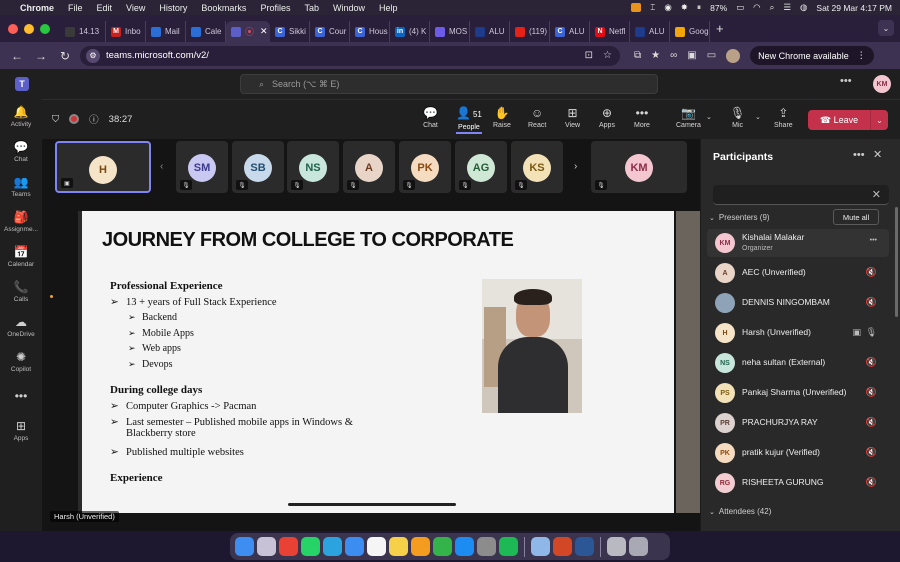 The height and width of the screenshot is (562, 900). What do you see at coordinates (372, 504) in the screenshot?
I see `screen-scroll-indicator` at bounding box center [372, 504].